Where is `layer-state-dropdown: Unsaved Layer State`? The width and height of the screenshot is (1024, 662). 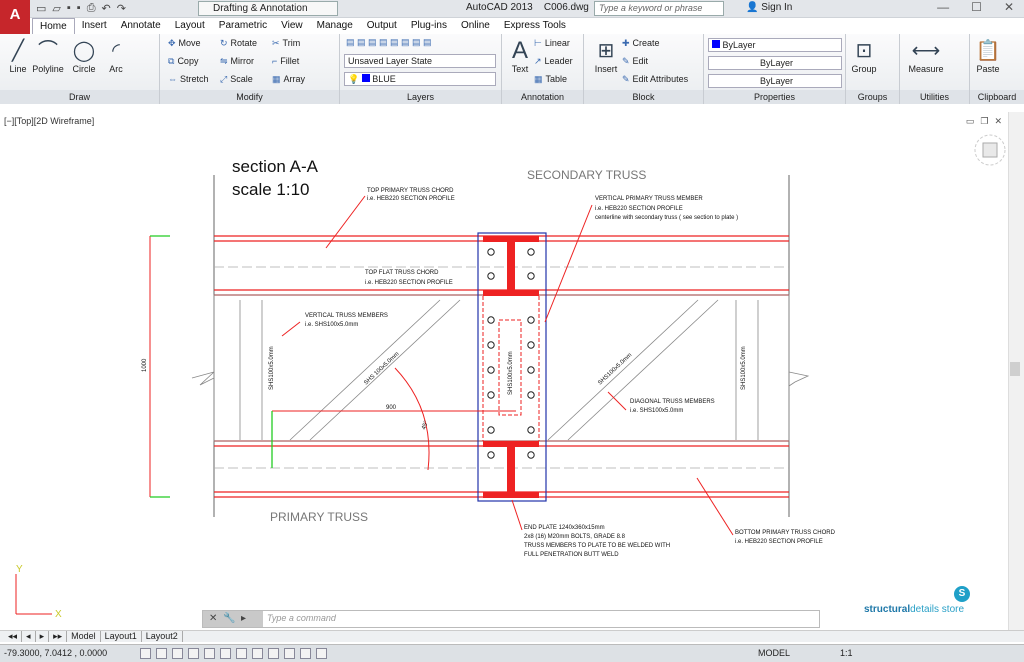
layer-state-dropdown: Unsaved Layer State is located at coordinates (420, 61).